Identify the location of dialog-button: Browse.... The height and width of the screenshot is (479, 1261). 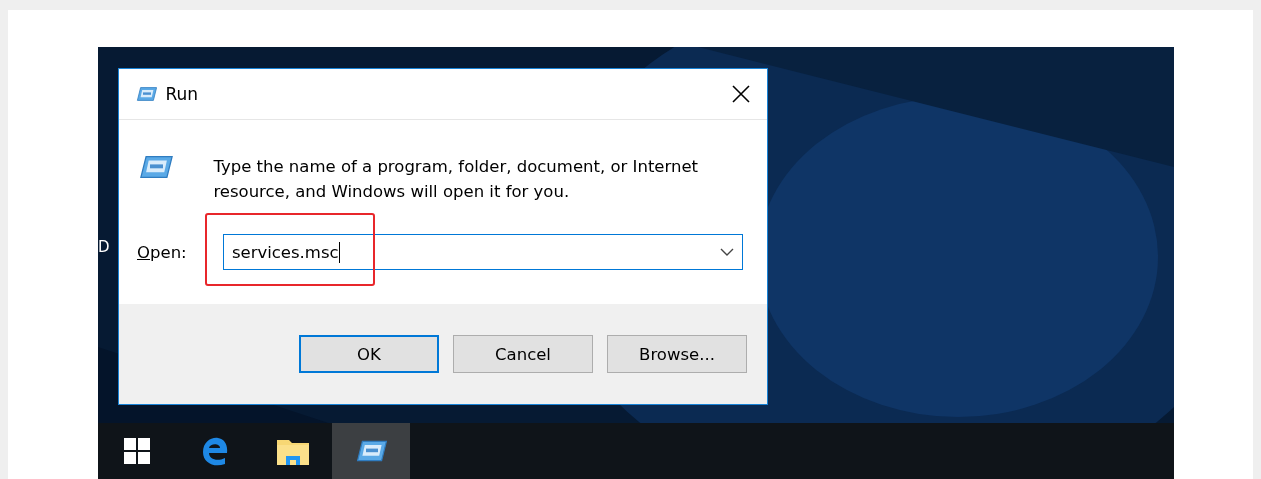
(677, 354).